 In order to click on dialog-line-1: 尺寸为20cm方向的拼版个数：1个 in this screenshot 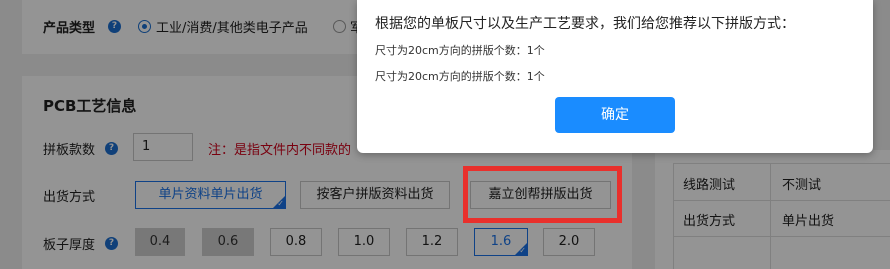, I will do `click(460, 50)`.